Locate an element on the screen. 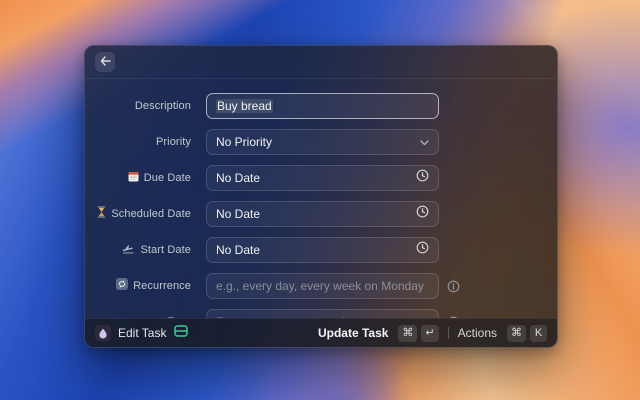 The image size is (640, 400). window-header is located at coordinates (321, 62).